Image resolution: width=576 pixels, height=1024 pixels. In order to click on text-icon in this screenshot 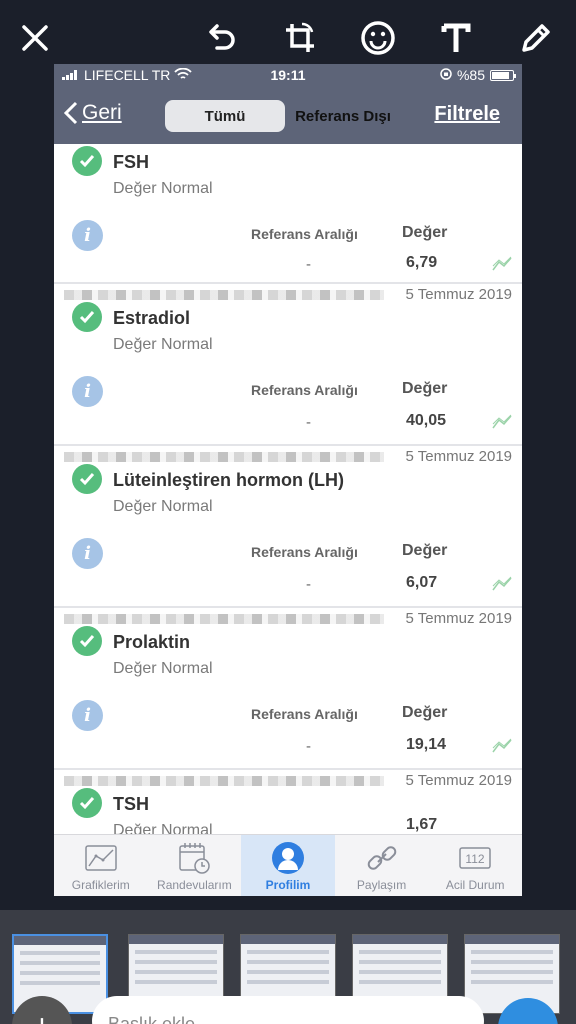, I will do `click(456, 38)`.